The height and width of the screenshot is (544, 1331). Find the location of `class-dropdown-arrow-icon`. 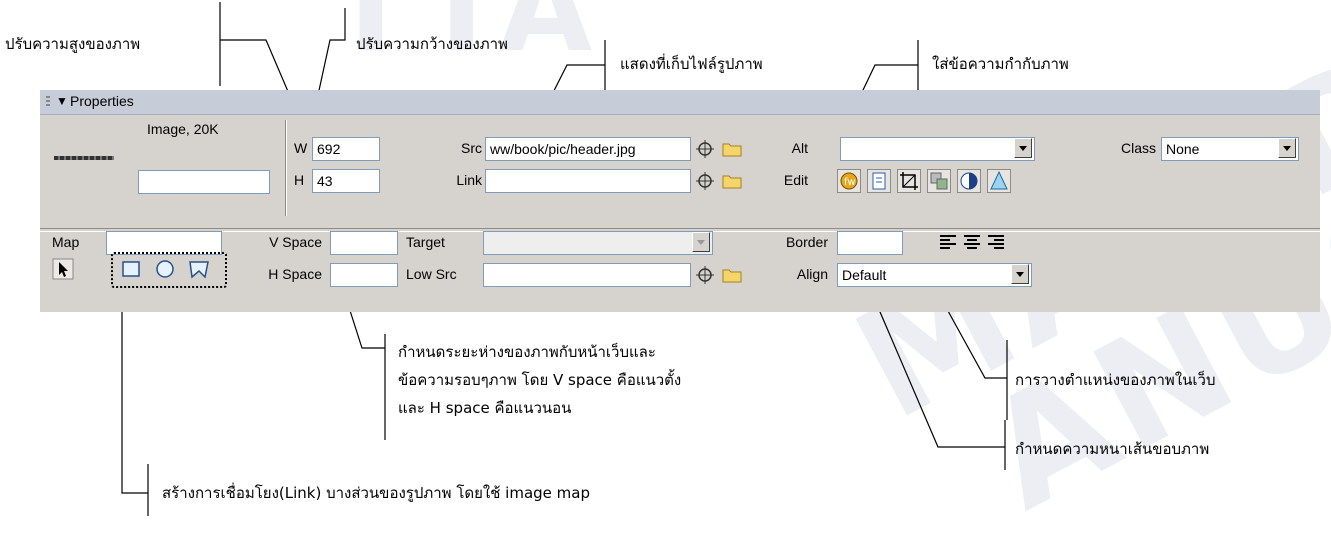

class-dropdown-arrow-icon is located at coordinates (1287, 148).